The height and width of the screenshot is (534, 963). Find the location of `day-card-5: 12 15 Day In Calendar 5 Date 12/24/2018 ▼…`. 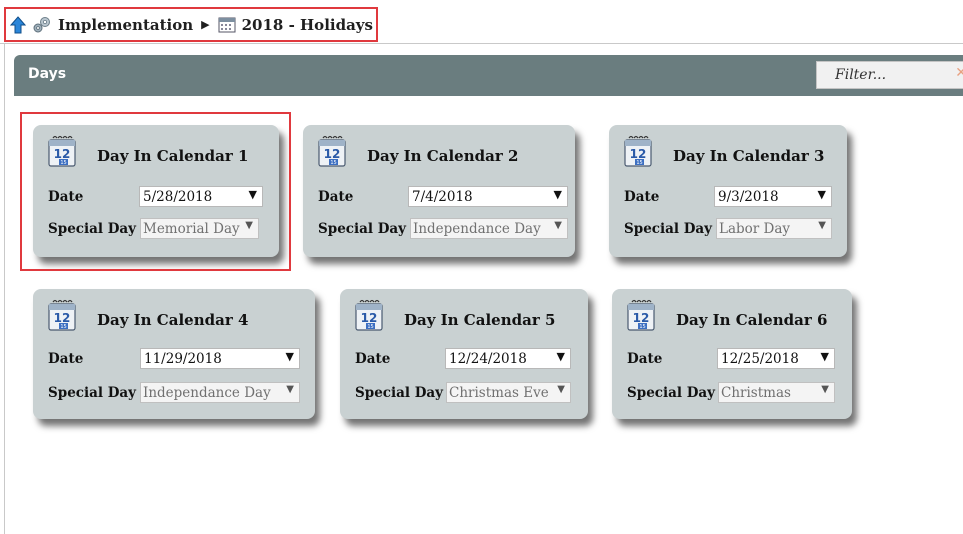

day-card-5: 12 15 Day In Calendar 5 Date 12/24/2018 ▼… is located at coordinates (464, 354).